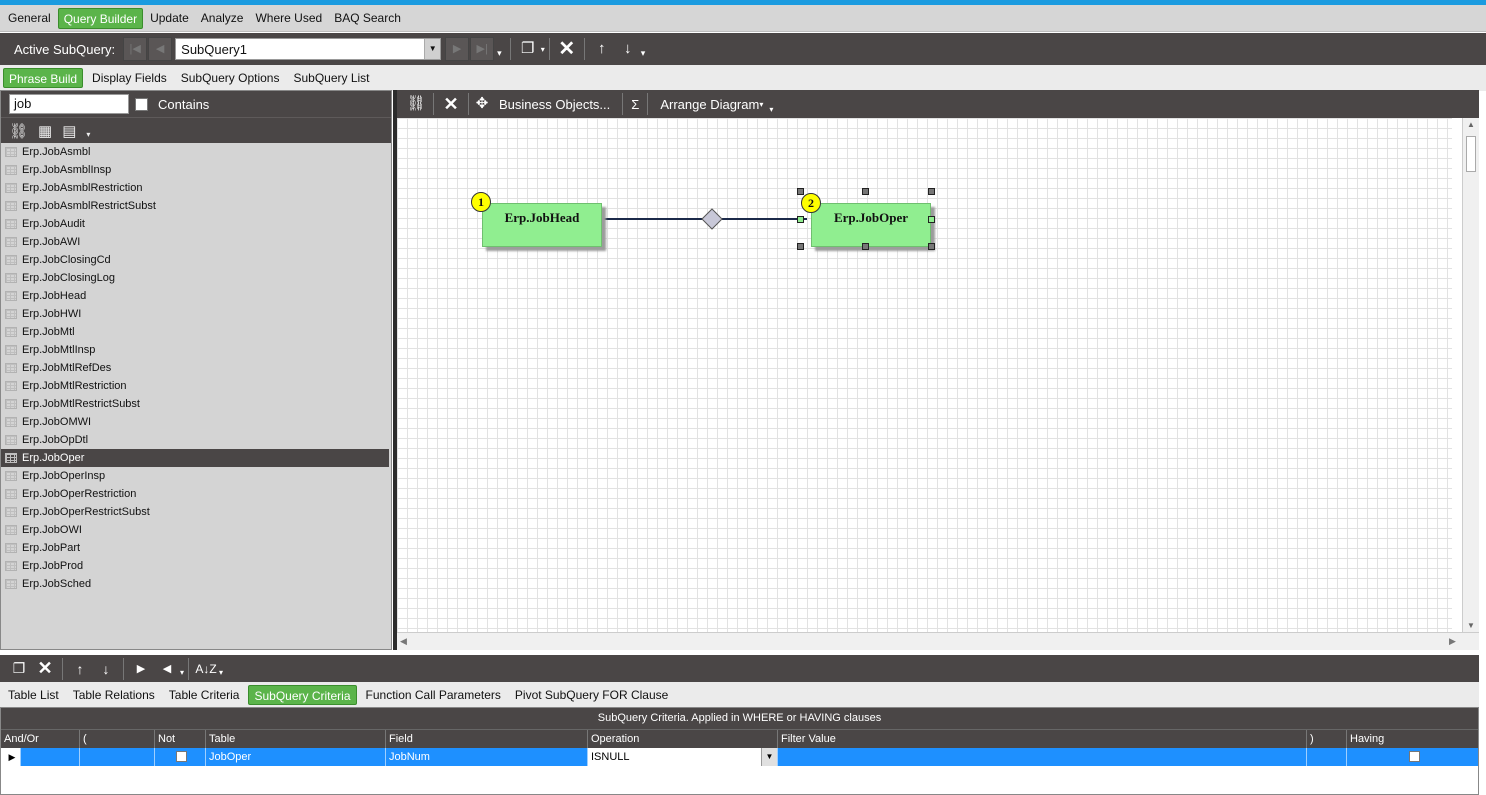  I want to click on table-search-input: job, so click(69, 104).